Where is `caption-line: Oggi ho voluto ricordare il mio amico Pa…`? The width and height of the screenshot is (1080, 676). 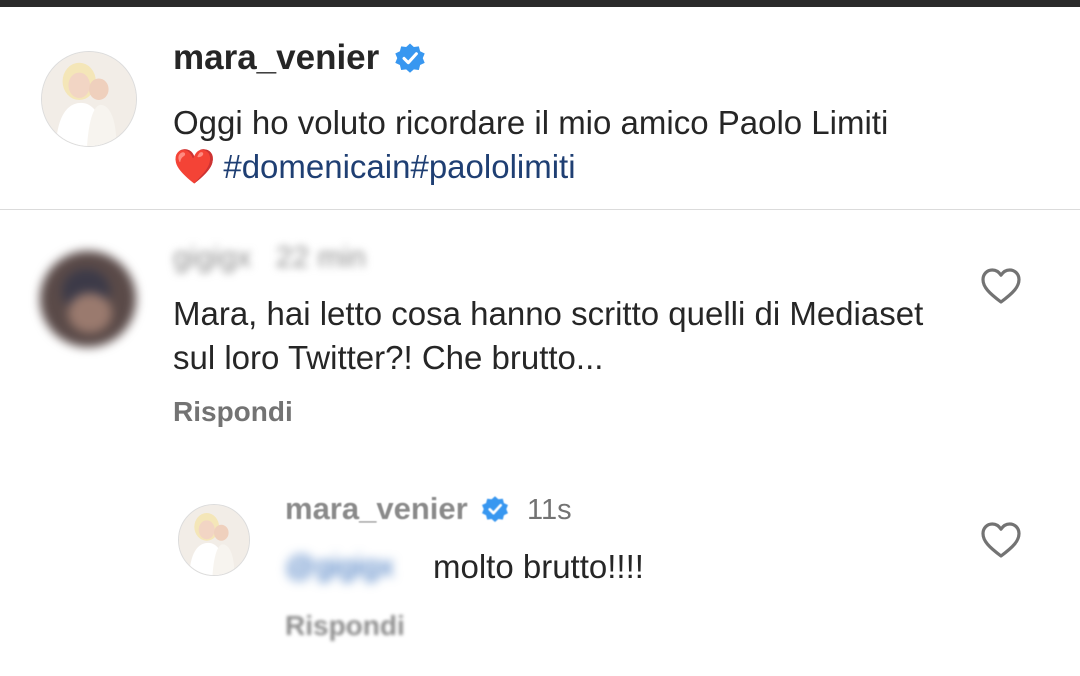 caption-line: Oggi ho voluto ricordare il mio amico Pa… is located at coordinates (531, 122).